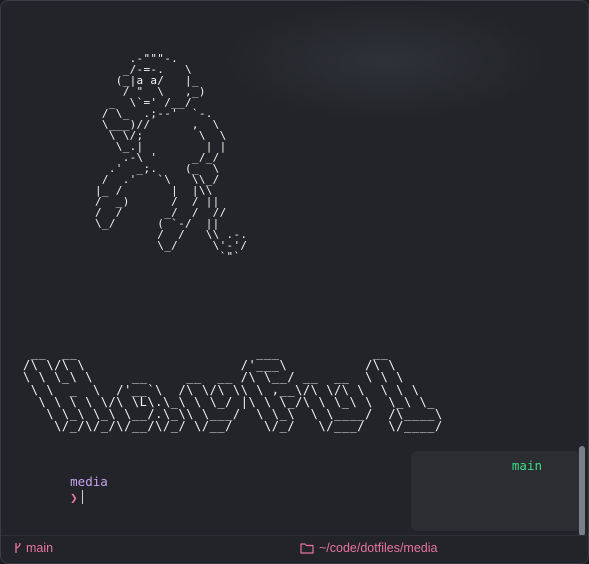 The height and width of the screenshot is (564, 589). What do you see at coordinates (40, 548) in the screenshot?
I see `status-branch-label: main` at bounding box center [40, 548].